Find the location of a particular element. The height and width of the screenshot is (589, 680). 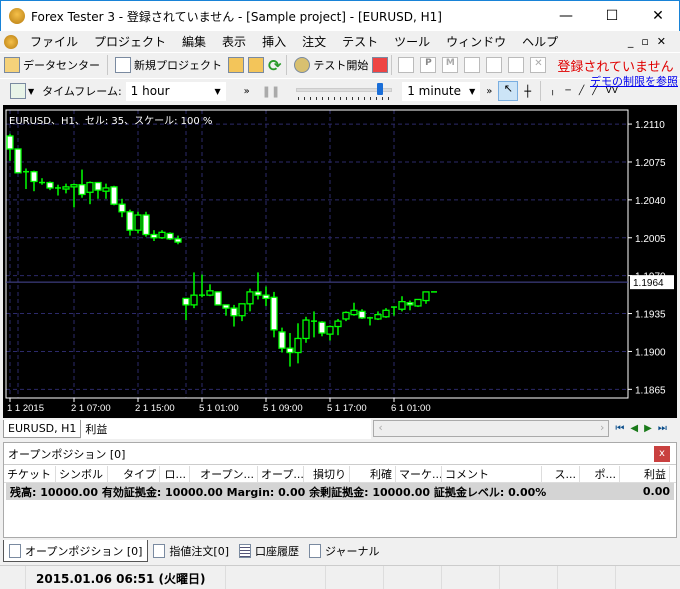

prev-bar-icon: ◀ is located at coordinates (634, 428).